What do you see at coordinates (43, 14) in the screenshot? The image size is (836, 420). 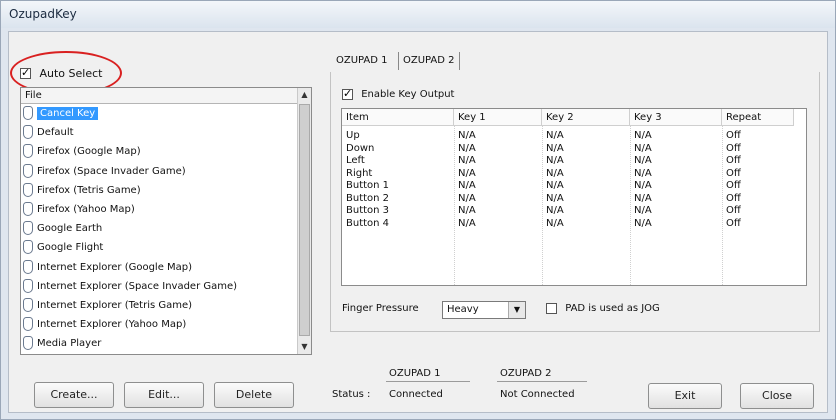 I see `window-title: OzupadKey` at bounding box center [43, 14].